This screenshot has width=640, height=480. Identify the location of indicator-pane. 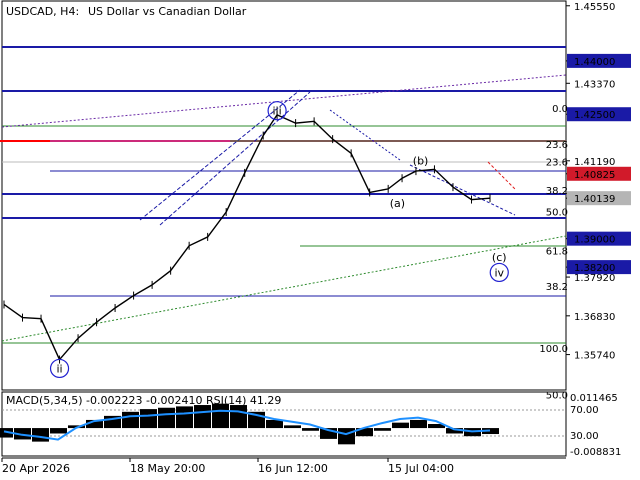
(283, 424).